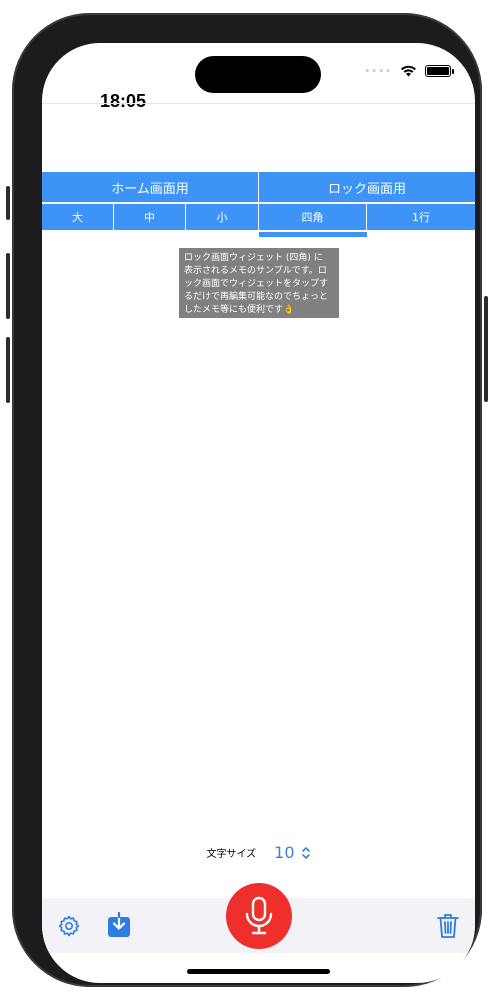  Describe the element at coordinates (150, 187) in the screenshot. I see `tab-home-screen: ホーム画面用` at that location.